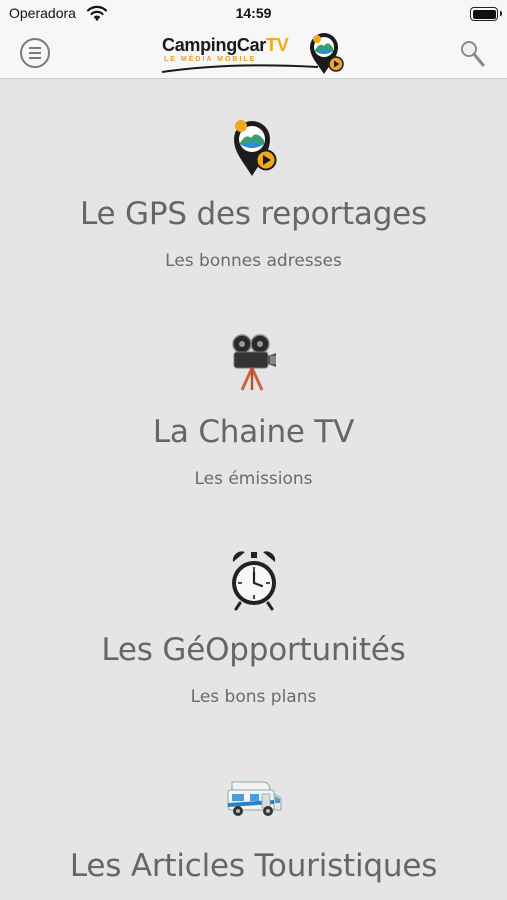 This screenshot has width=507, height=900. I want to click on status-bar: Operadora 14:59, so click(253, 14).